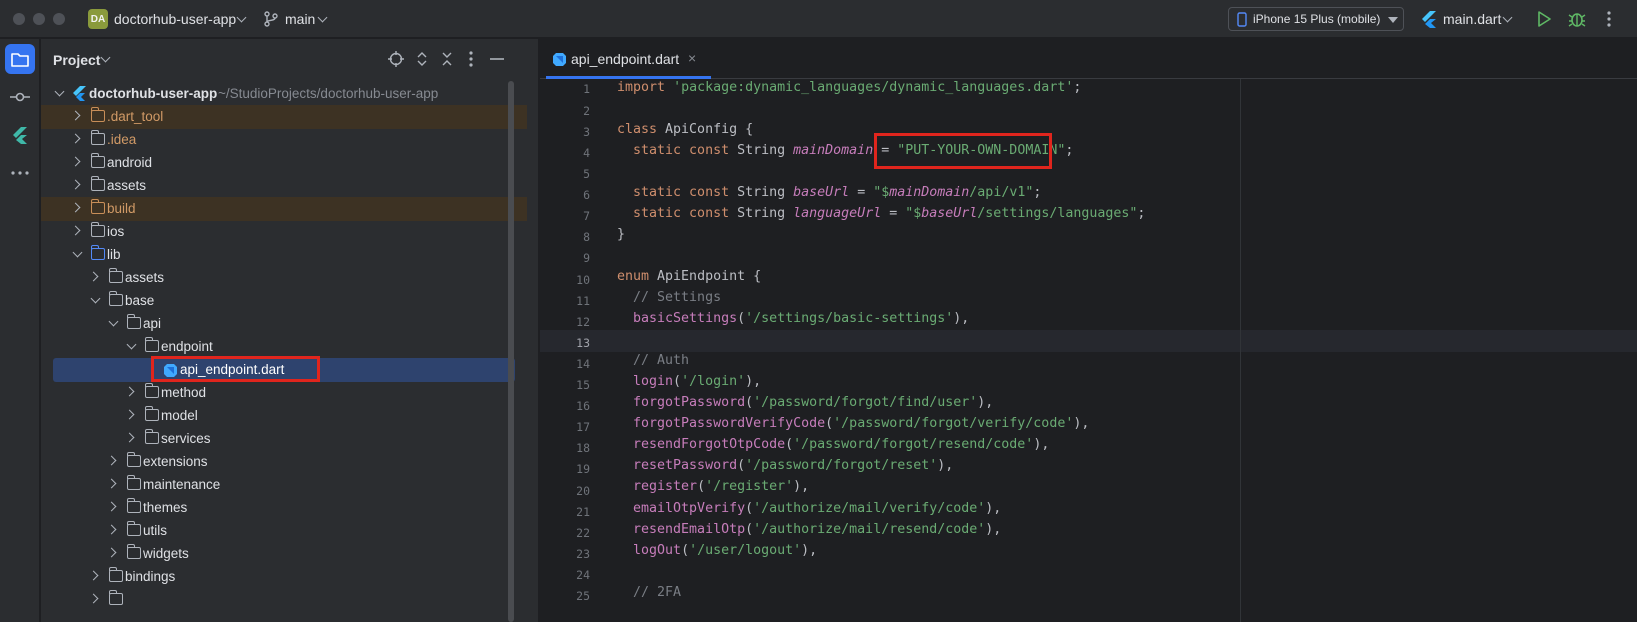 The width and height of the screenshot is (1637, 622). I want to click on line-number: 6, so click(586, 195).